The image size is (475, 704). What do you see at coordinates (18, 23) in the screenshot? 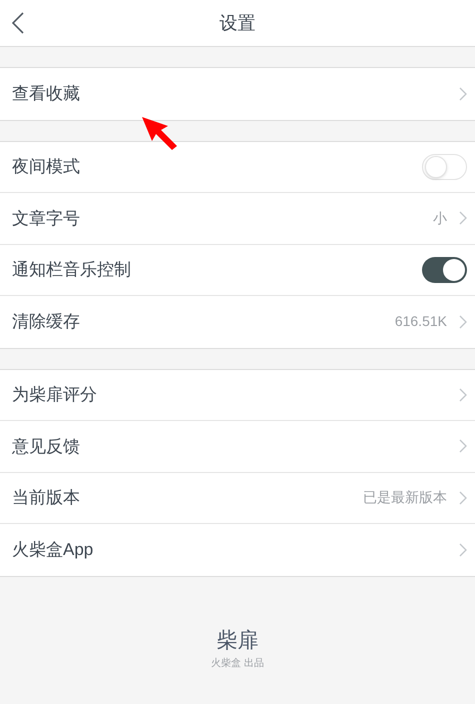
I see `back-icon` at bounding box center [18, 23].